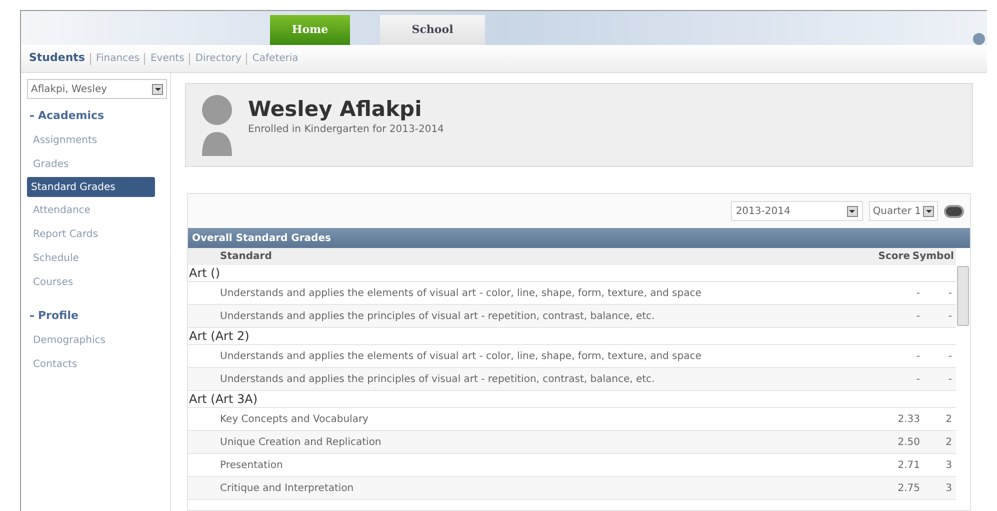 The image size is (997, 511). Describe the element at coordinates (215, 58) in the screenshot. I see `subnav-link: Directory` at that location.